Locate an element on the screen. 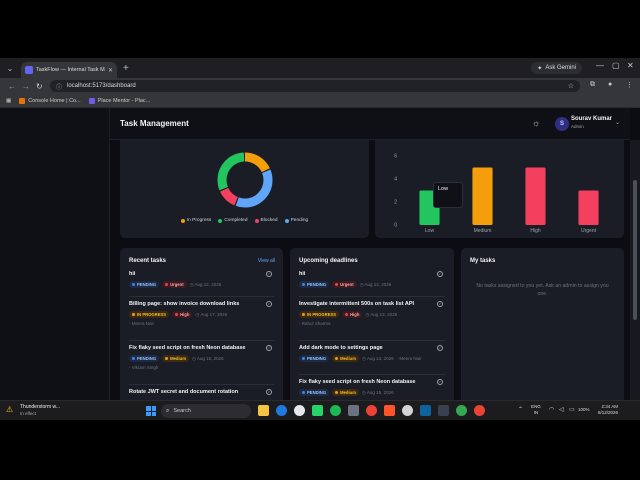  due-date: ◷ Aug 14, 2026 is located at coordinates (378, 359).